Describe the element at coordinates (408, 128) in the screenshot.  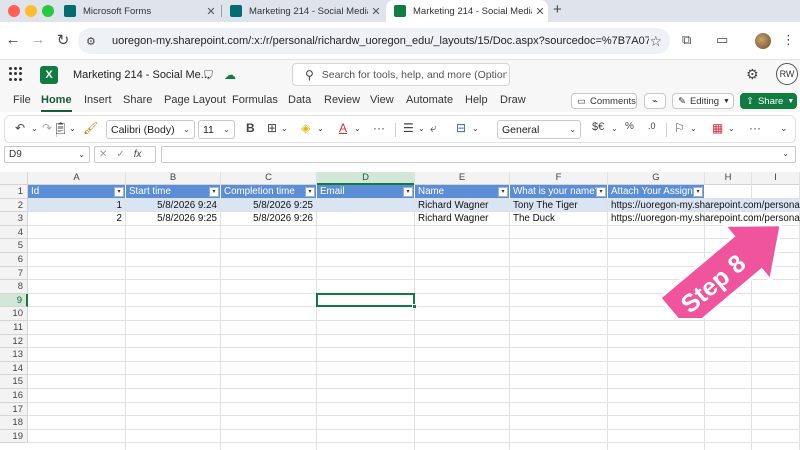
I see `align-icon: ☰` at that location.